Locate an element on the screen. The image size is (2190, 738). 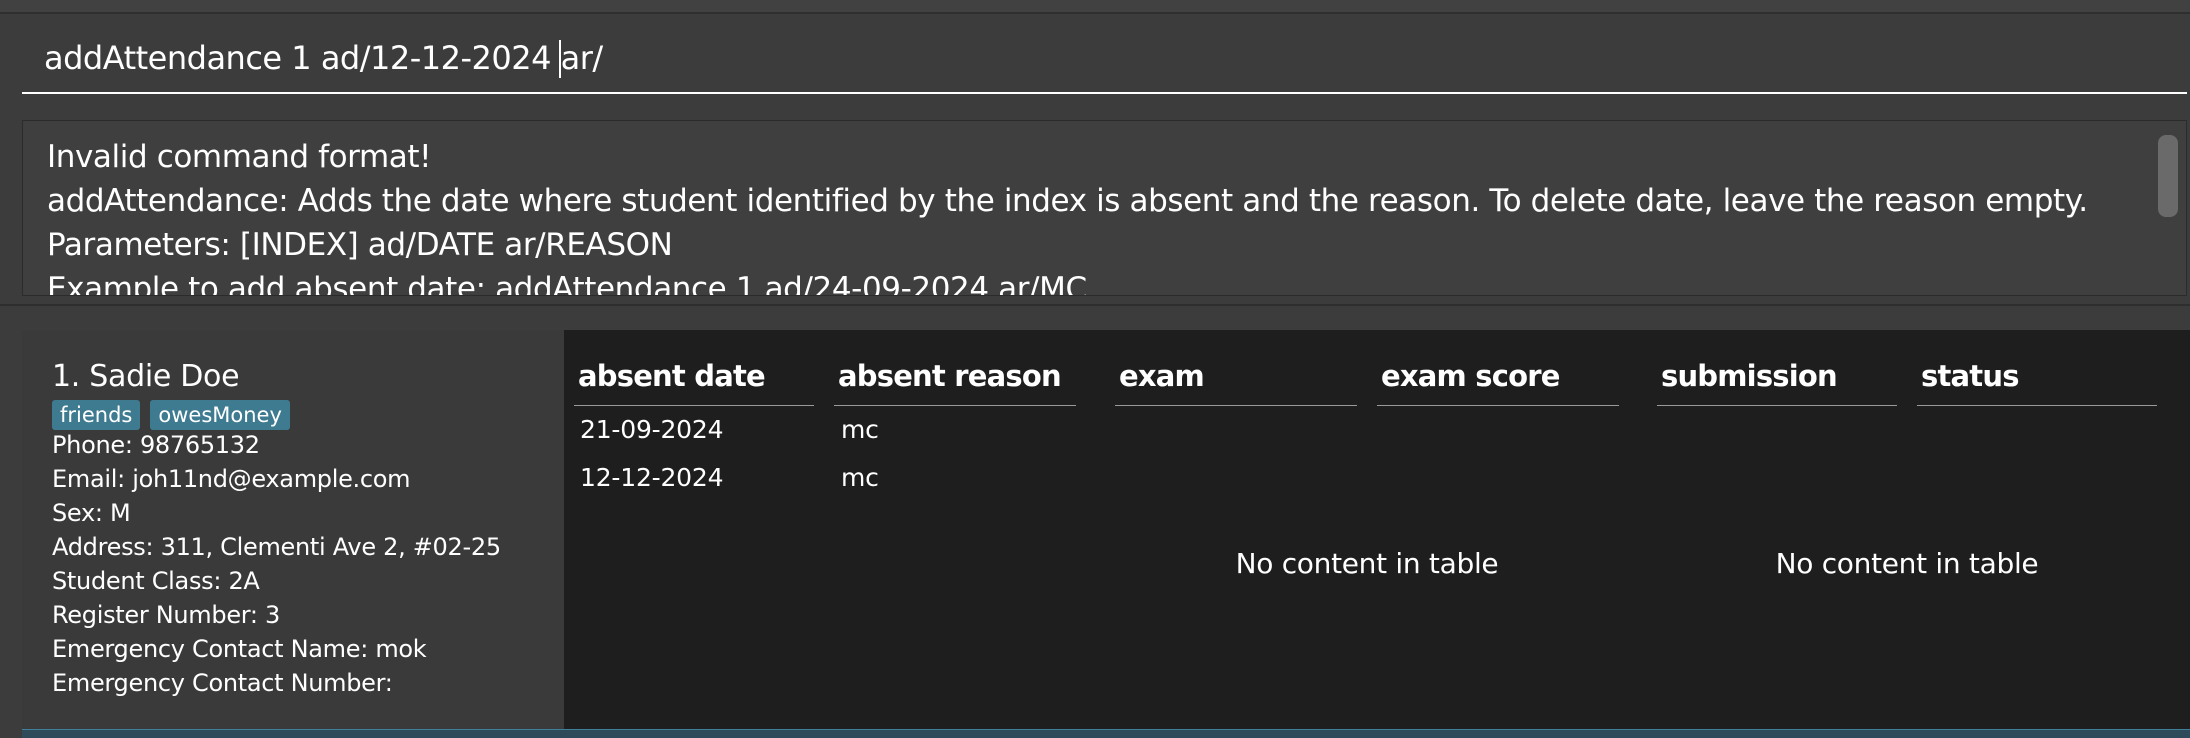
command-input is located at coordinates (1094, 58).